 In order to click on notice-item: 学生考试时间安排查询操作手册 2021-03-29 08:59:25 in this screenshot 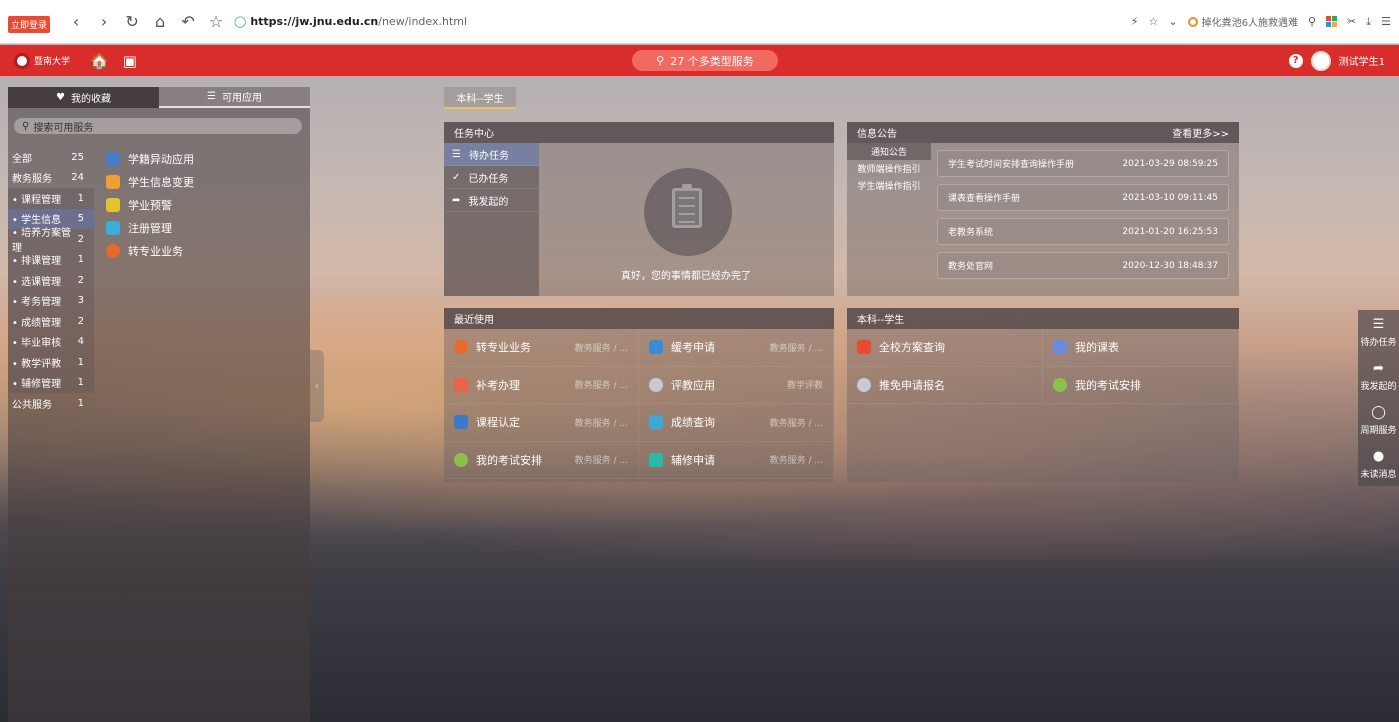, I will do `click(1083, 163)`.